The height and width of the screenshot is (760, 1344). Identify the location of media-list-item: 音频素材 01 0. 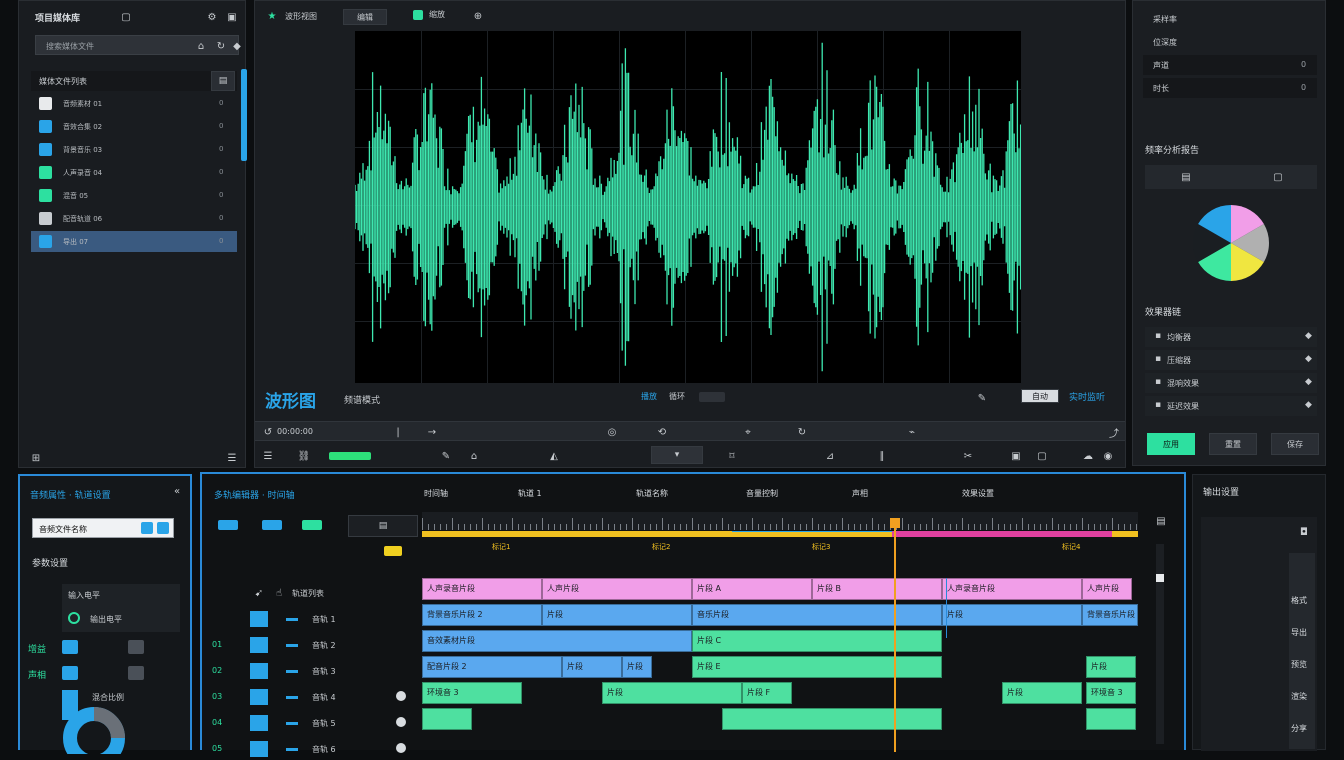
(134, 103).